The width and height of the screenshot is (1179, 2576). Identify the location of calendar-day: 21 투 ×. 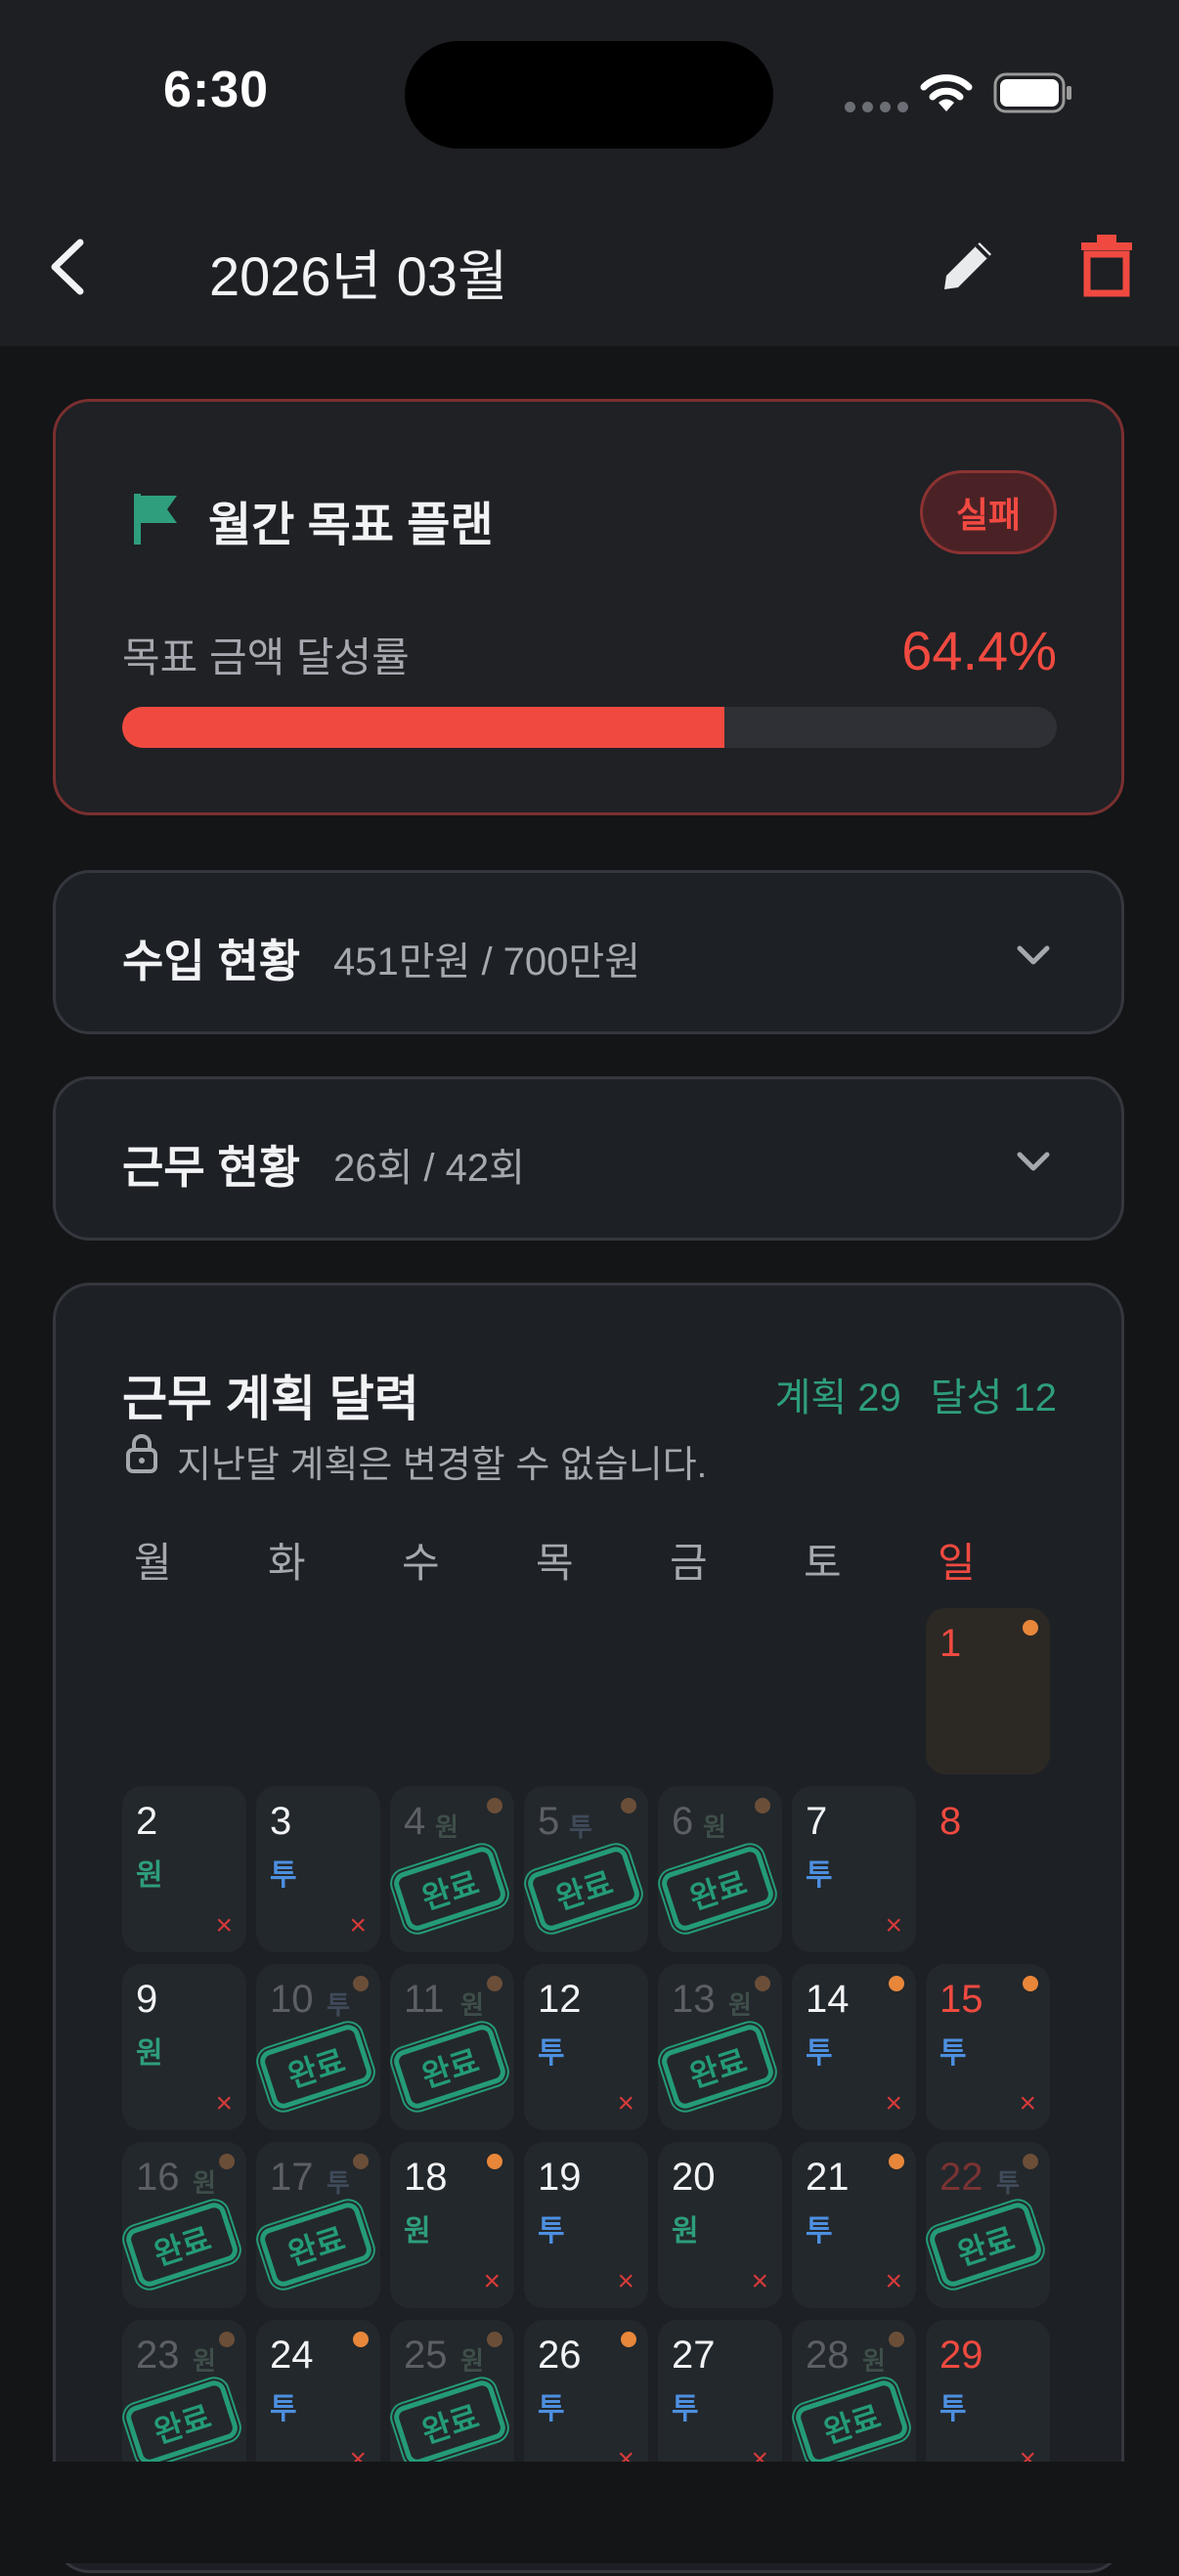
(854, 2225).